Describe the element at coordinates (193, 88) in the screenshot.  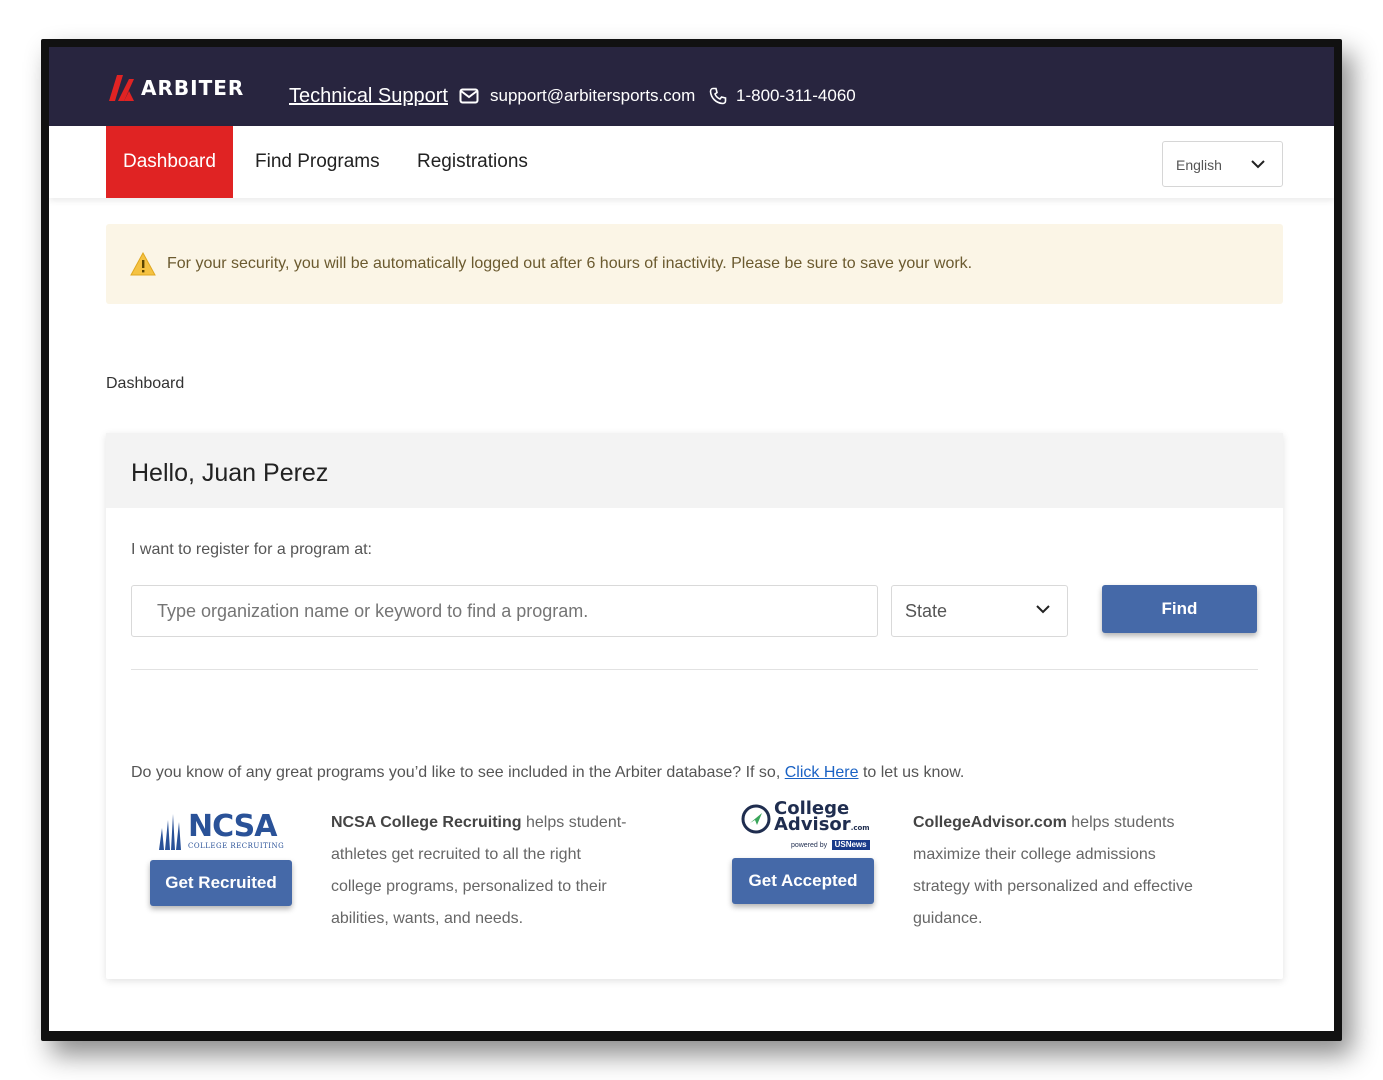
I see `brand-name: ARBITER` at that location.